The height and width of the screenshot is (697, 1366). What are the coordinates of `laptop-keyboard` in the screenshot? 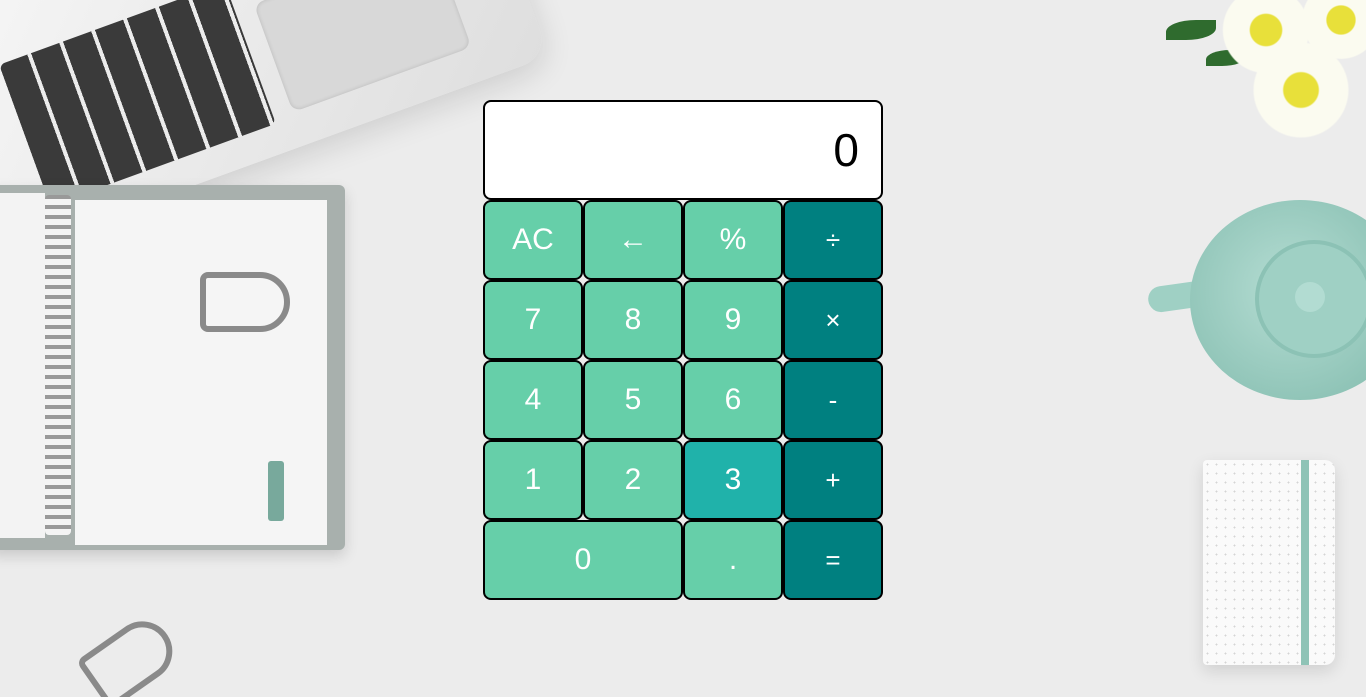 It's located at (138, 103).